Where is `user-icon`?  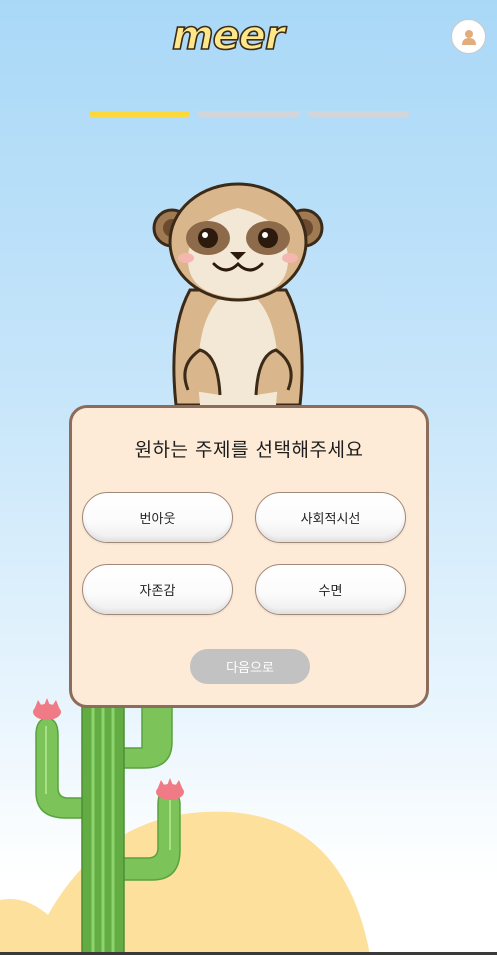
user-icon is located at coordinates (468, 37).